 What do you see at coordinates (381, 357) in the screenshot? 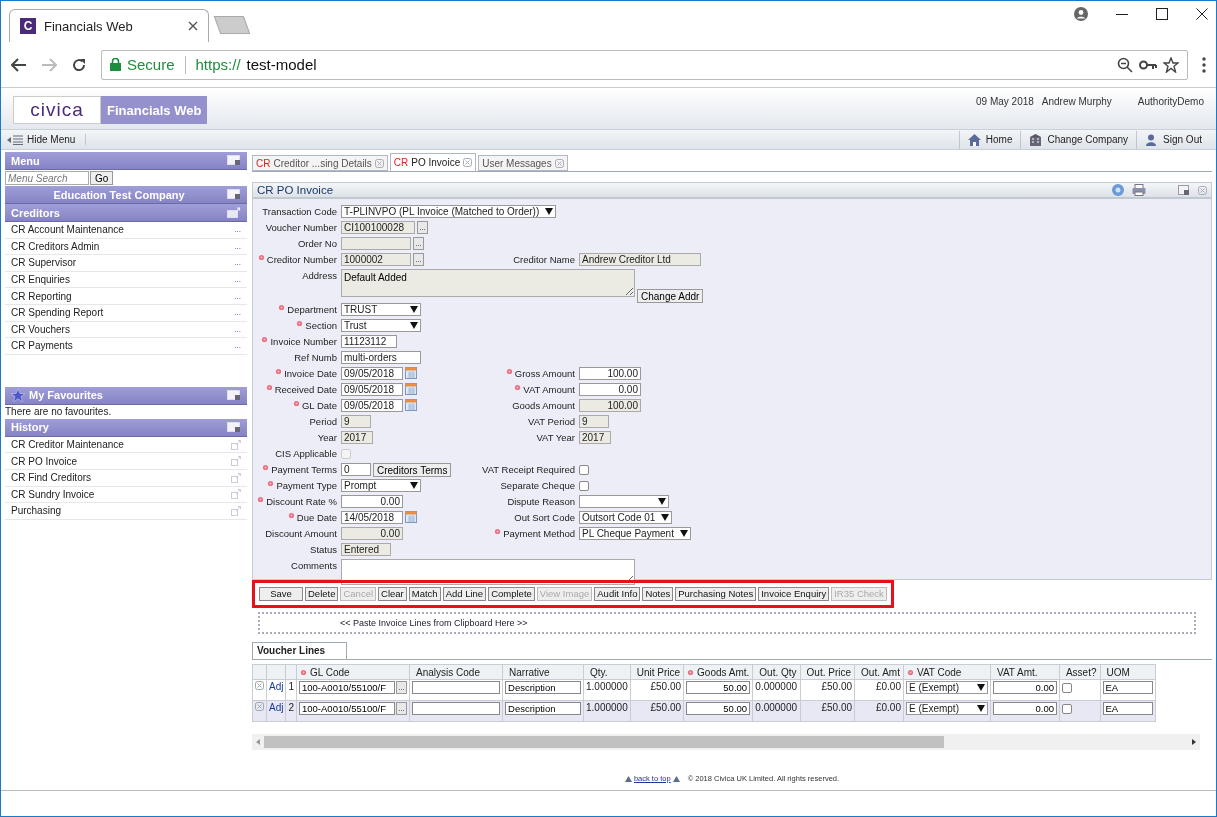
I see `text-field: multi-orders` at bounding box center [381, 357].